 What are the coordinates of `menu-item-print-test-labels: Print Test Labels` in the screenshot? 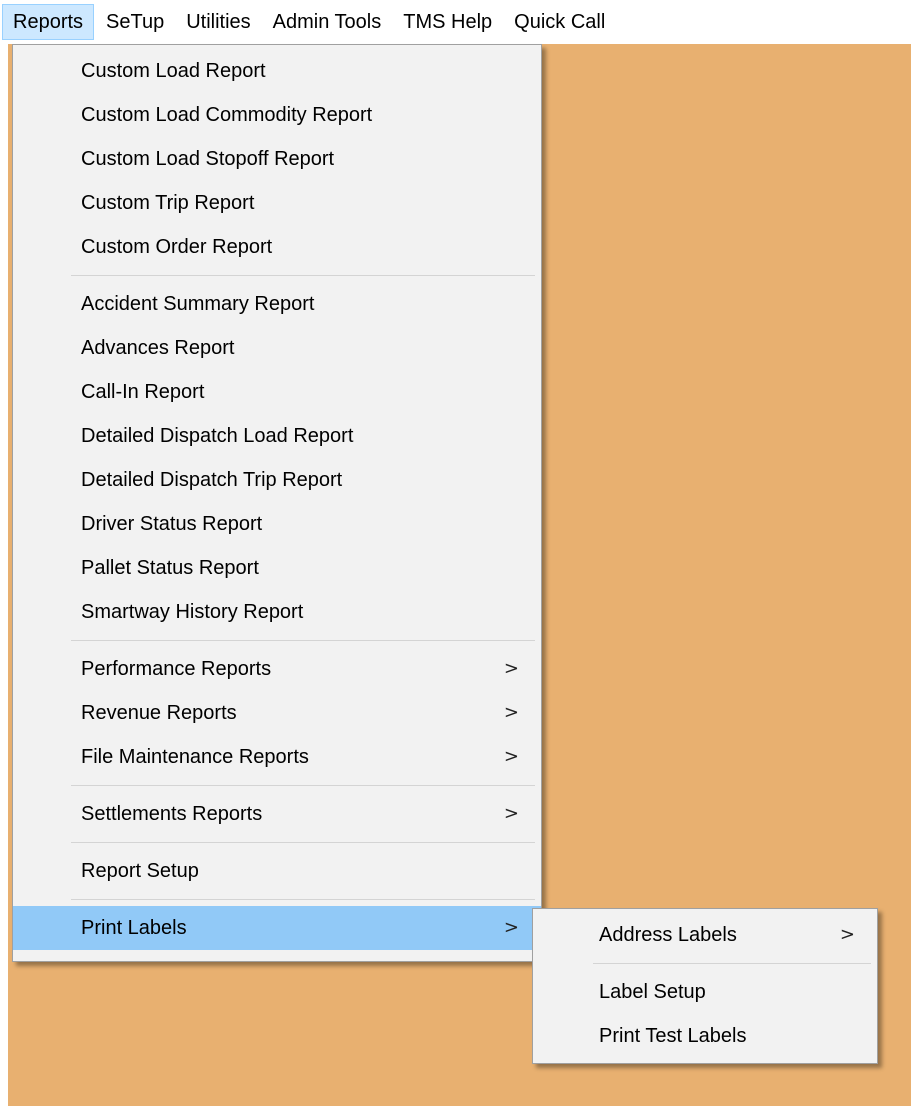 It's located at (705, 1036).